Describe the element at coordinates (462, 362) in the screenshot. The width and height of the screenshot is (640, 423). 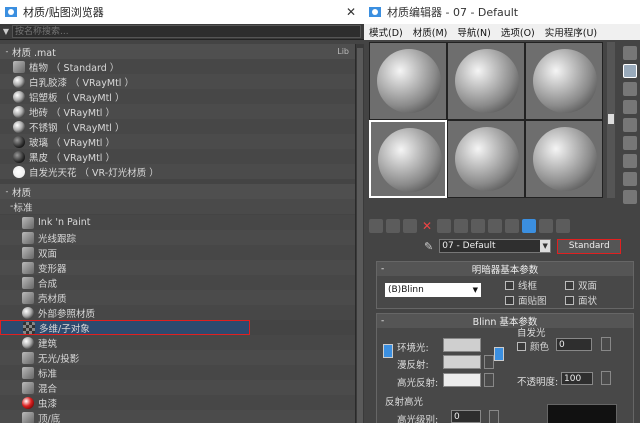
I see `diffuse-color-swatch` at that location.